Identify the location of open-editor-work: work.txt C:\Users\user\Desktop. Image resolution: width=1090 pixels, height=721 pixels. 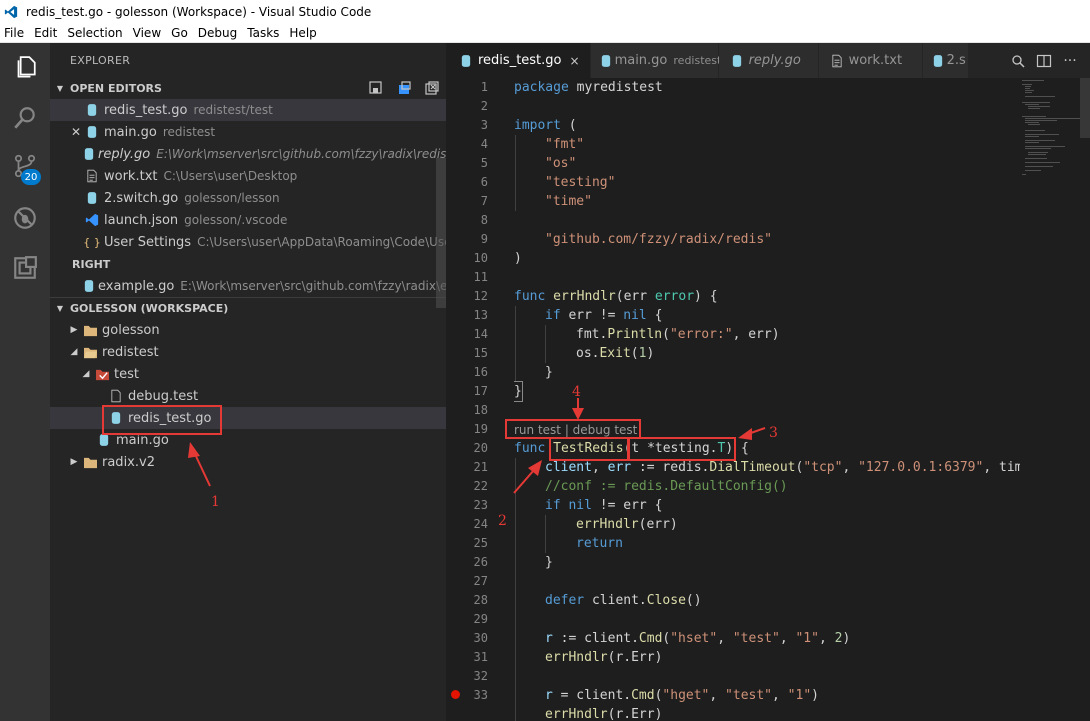
(248, 176).